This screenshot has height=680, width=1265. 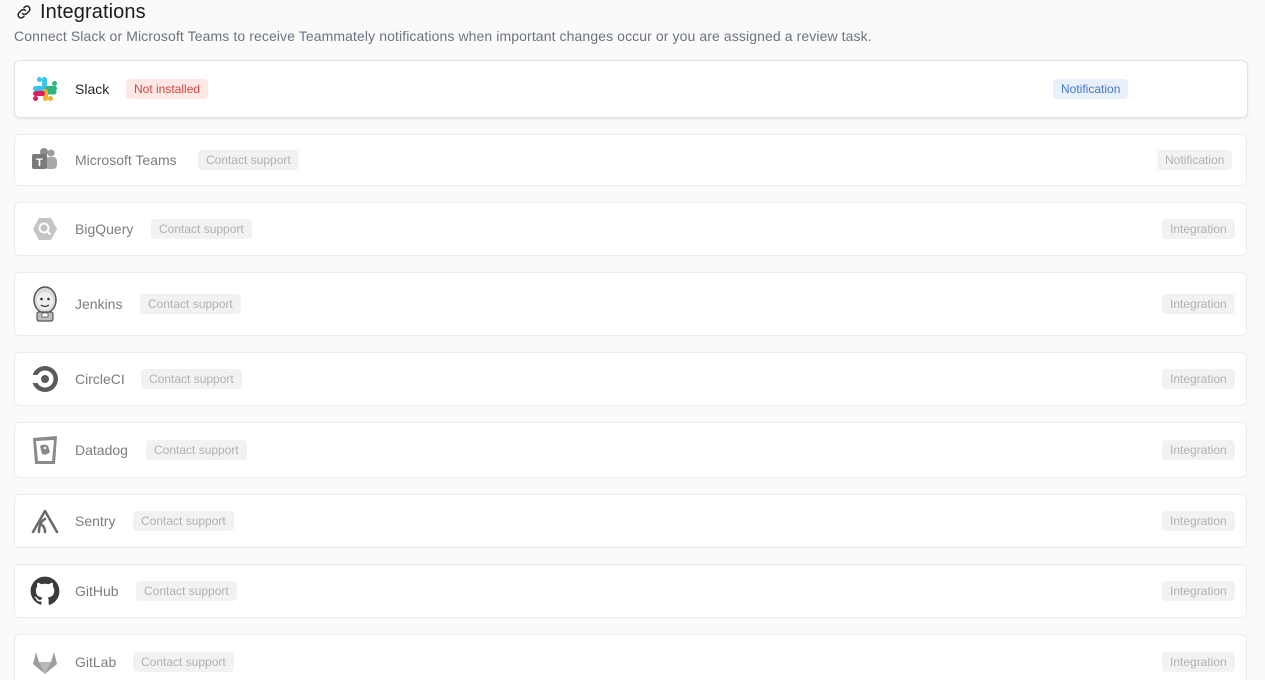 I want to click on page-title: Integrations, so click(x=93, y=11).